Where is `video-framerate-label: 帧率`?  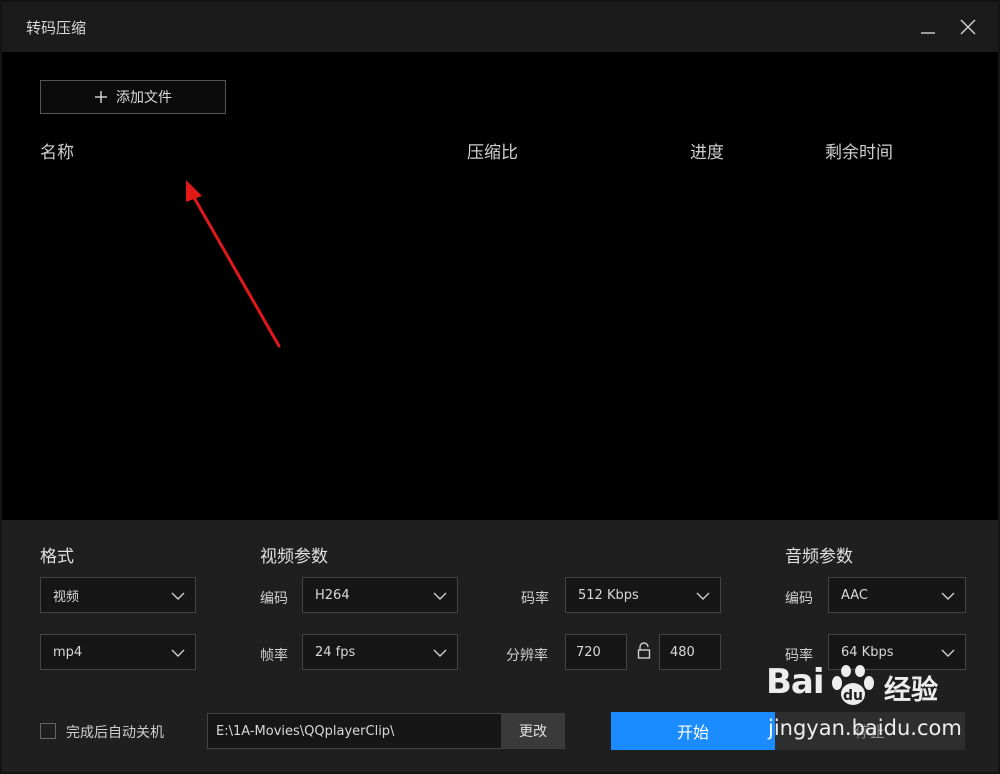
video-framerate-label: 帧率 is located at coordinates (274, 656).